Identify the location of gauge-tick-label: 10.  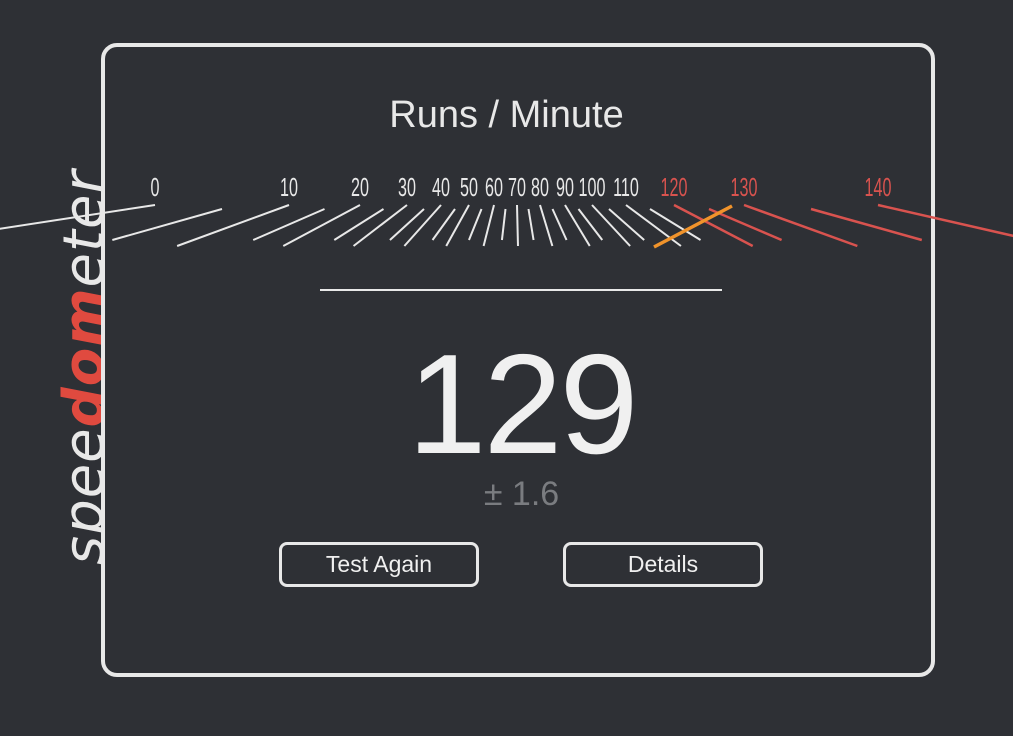
(289, 187).